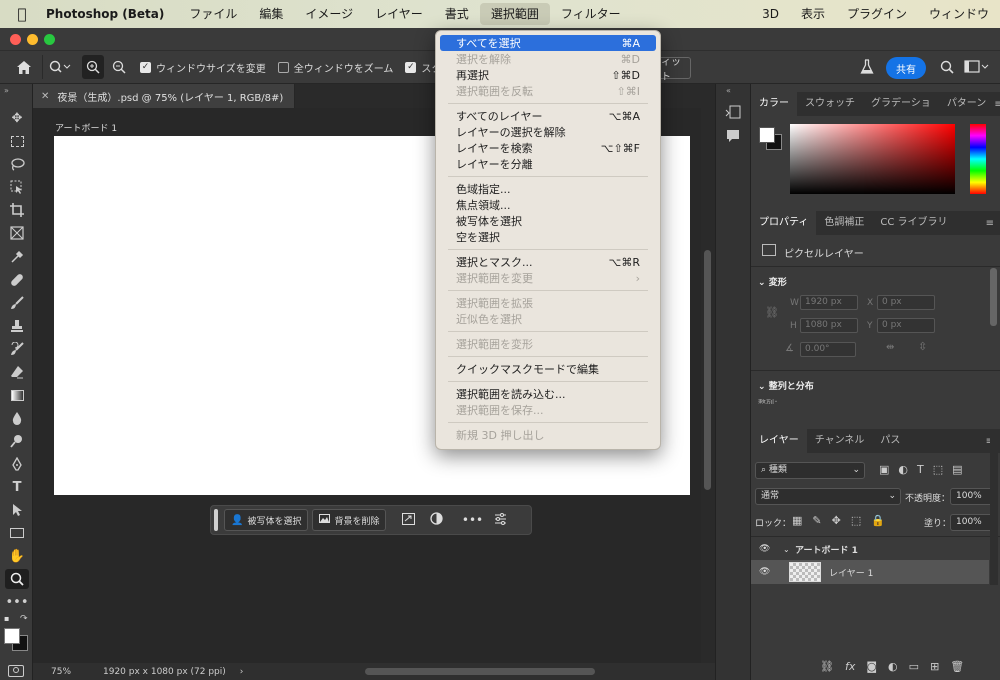 The width and height of the screenshot is (1000, 680). What do you see at coordinates (829, 302) in the screenshot?
I see `width-field: 1920 px` at bounding box center [829, 302].